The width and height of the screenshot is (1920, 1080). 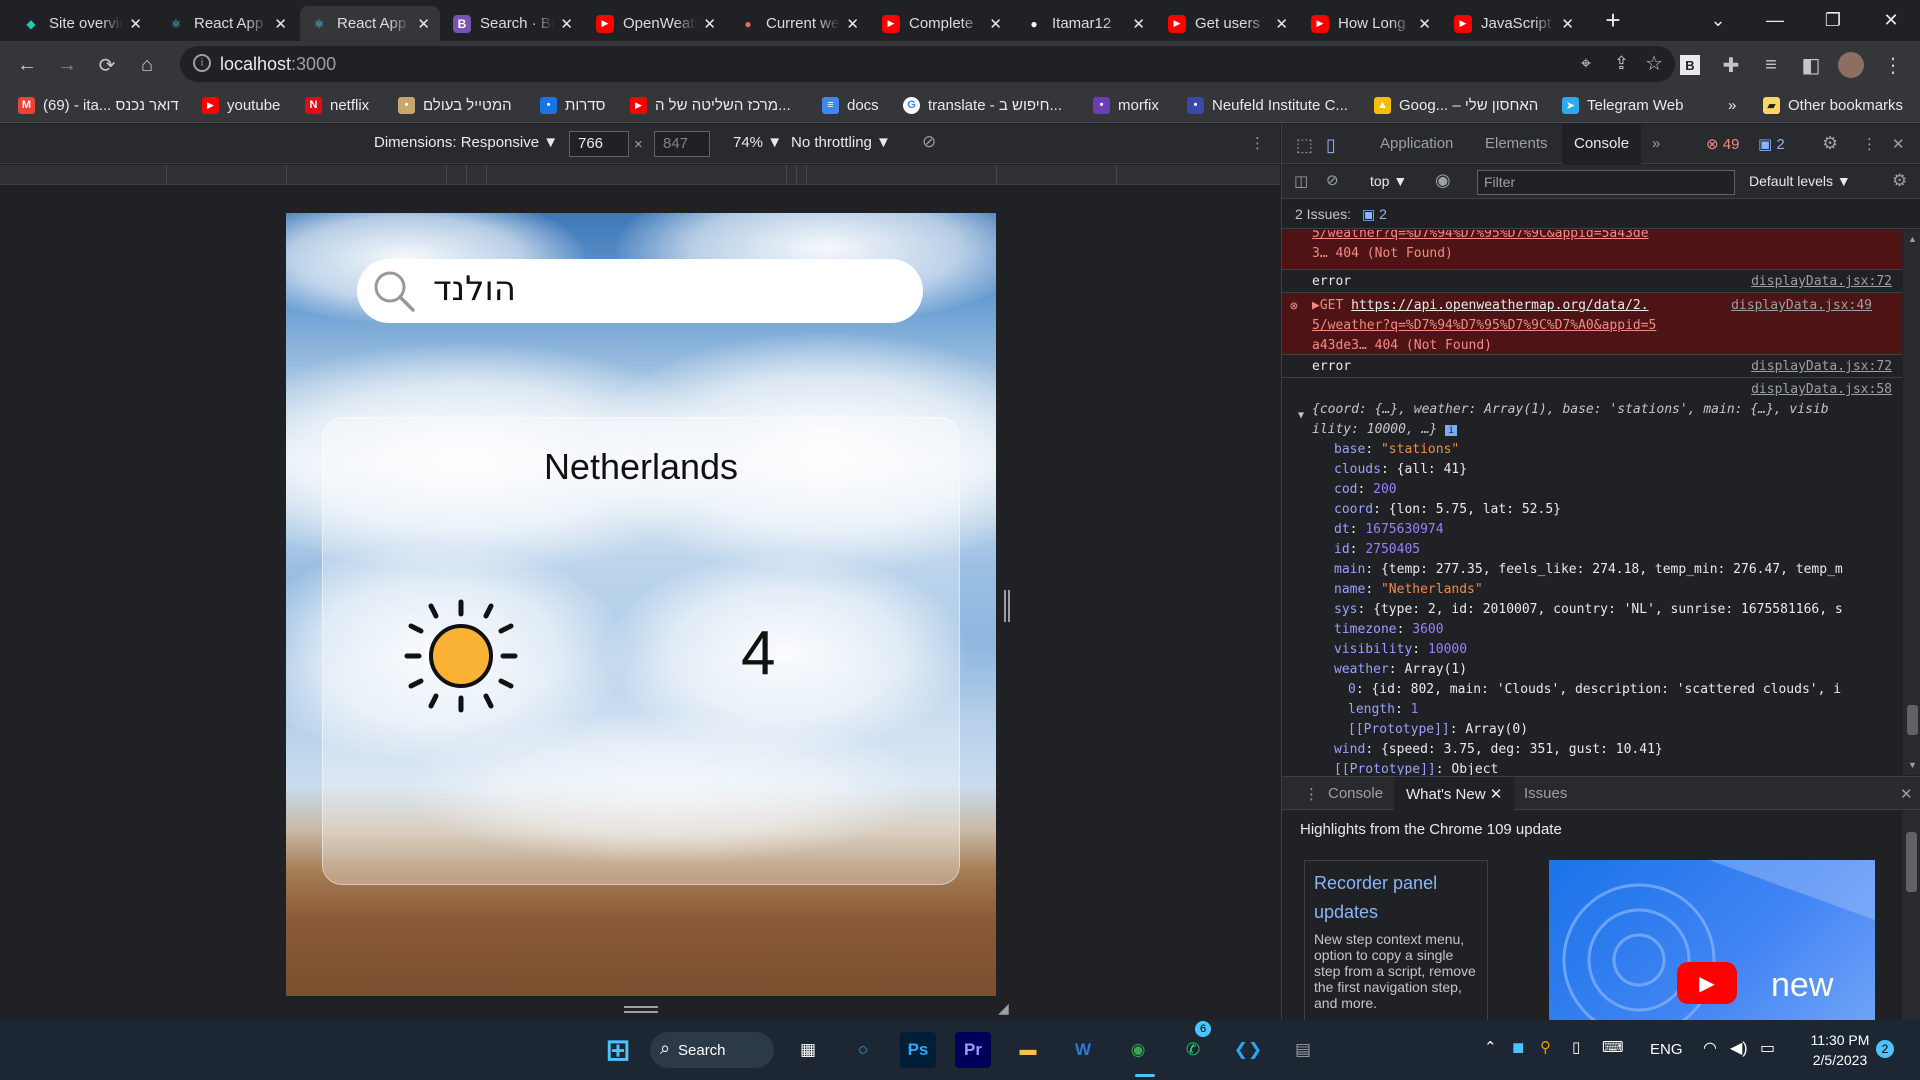 What do you see at coordinates (641, 1009) in the screenshot?
I see `viewport-resize-handle-bottom` at bounding box center [641, 1009].